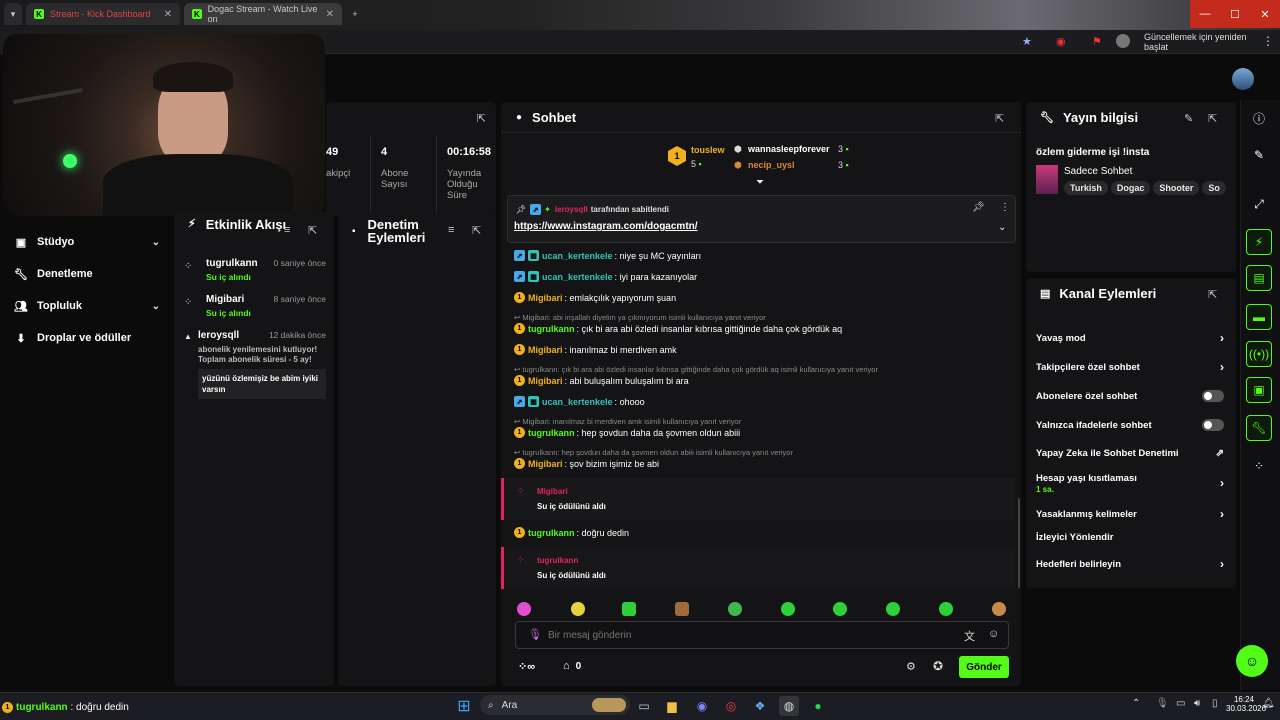 The image size is (1280, 720). Describe the element at coordinates (771, 165) in the screenshot. I see `leader-name: necip_uysl` at that location.